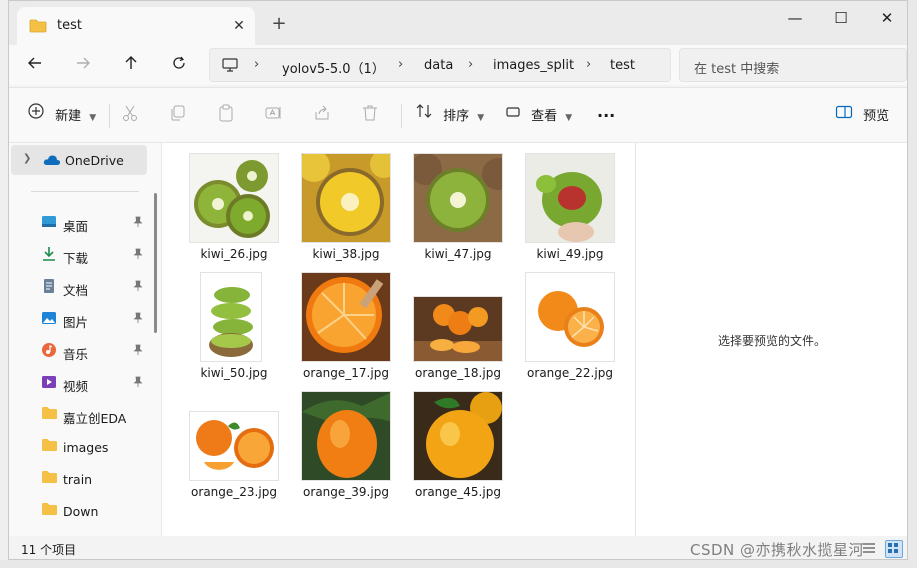 The image size is (917, 568). I want to click on preview-message: 选择要预览的文件。, so click(771, 341).